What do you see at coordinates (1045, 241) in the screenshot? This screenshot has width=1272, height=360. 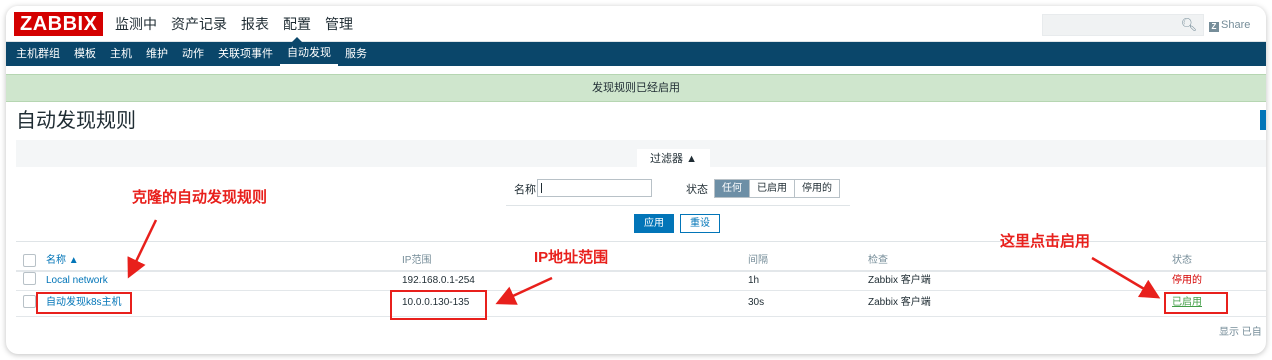 I see `annotation-click-enable: 这里点击启用` at bounding box center [1045, 241].